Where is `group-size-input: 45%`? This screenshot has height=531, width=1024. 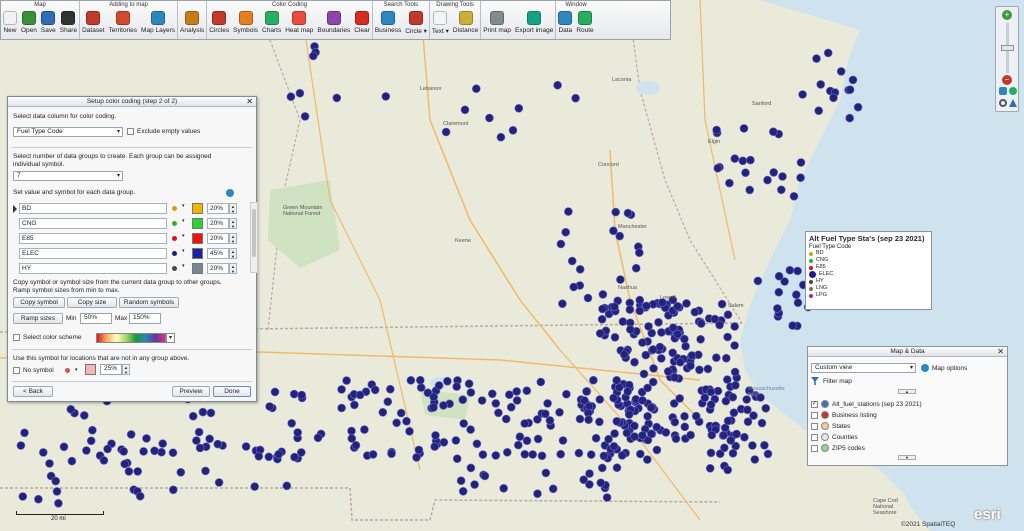
group-size-input: 45% is located at coordinates (218, 253).